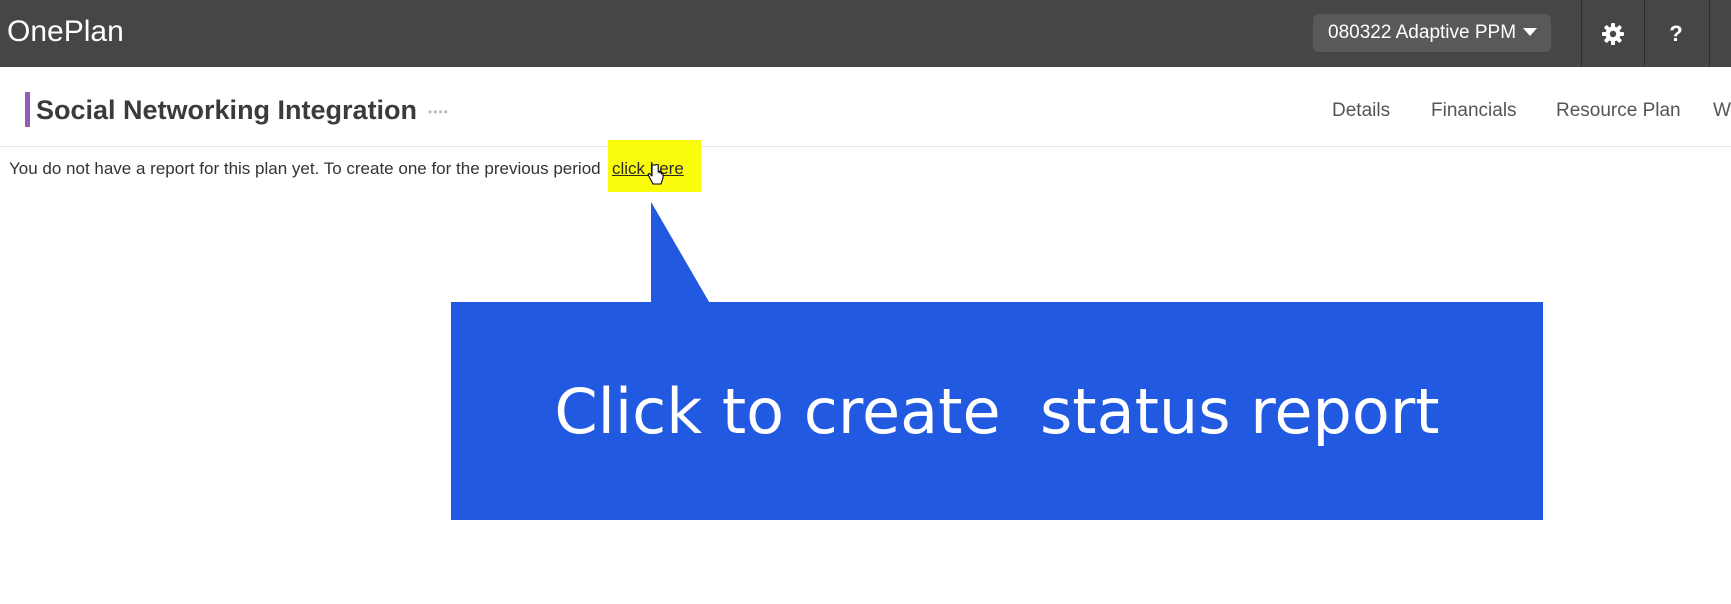  Describe the element at coordinates (1709, 33) in the screenshot. I see `divider` at that location.